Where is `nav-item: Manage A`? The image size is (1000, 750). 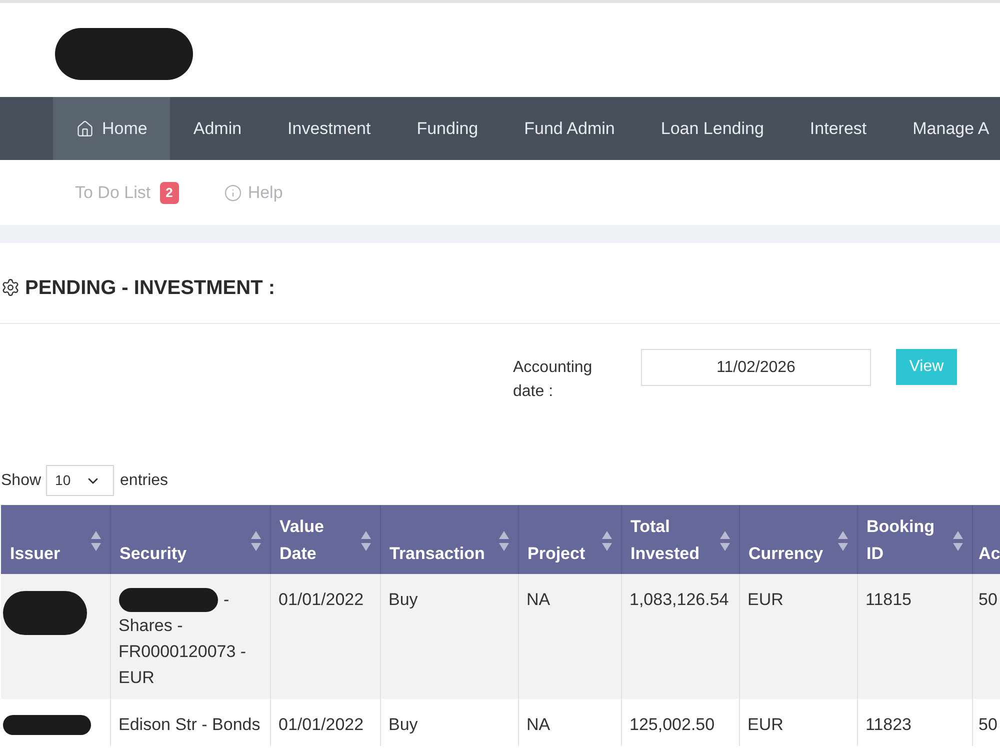
nav-item: Manage A is located at coordinates (945, 128).